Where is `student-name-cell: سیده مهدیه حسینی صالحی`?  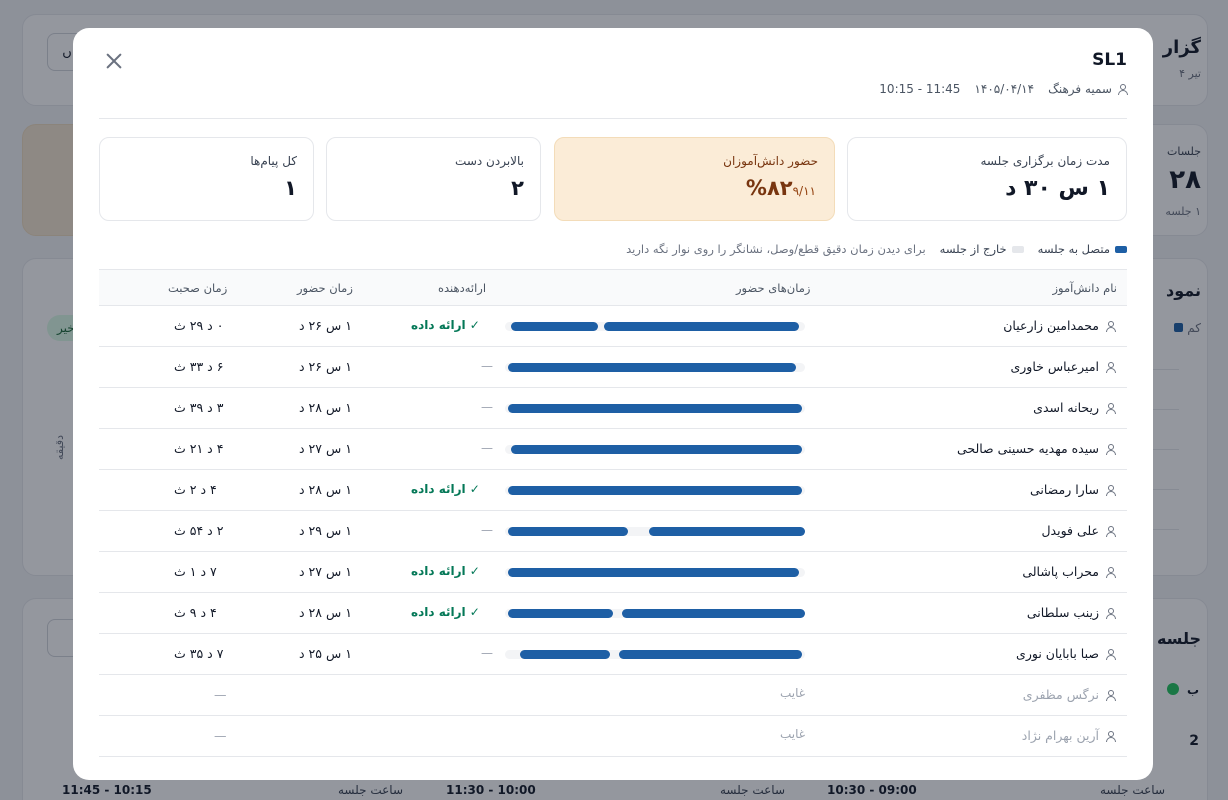 student-name-cell: سیده مهدیه حسینی صالحی is located at coordinates (1036, 448).